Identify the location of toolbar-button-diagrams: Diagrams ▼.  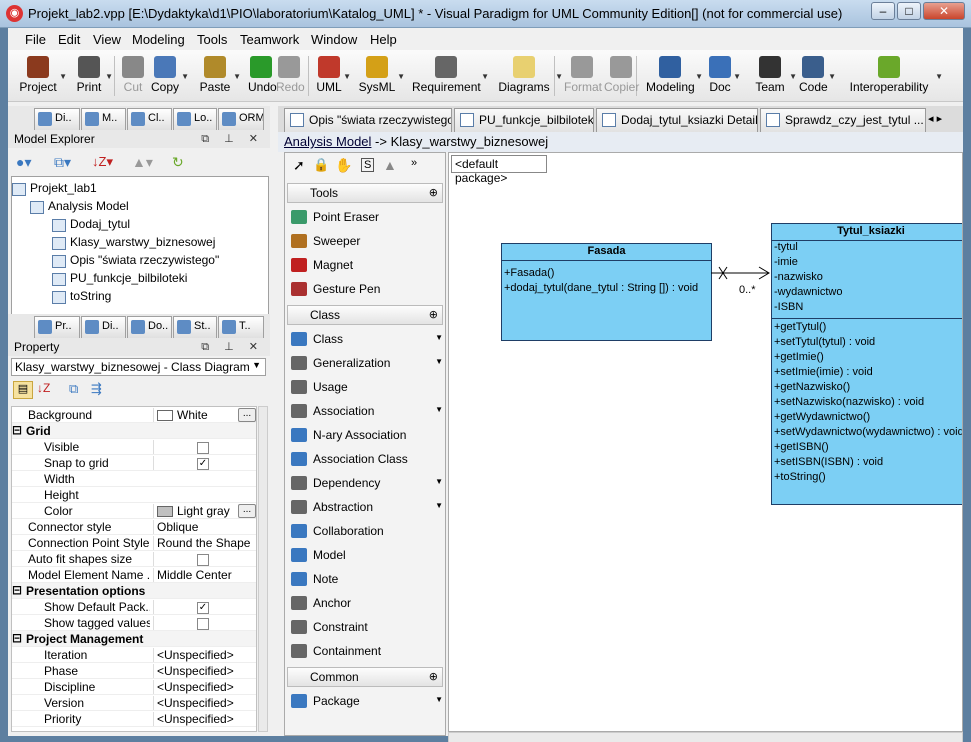
(528, 76).